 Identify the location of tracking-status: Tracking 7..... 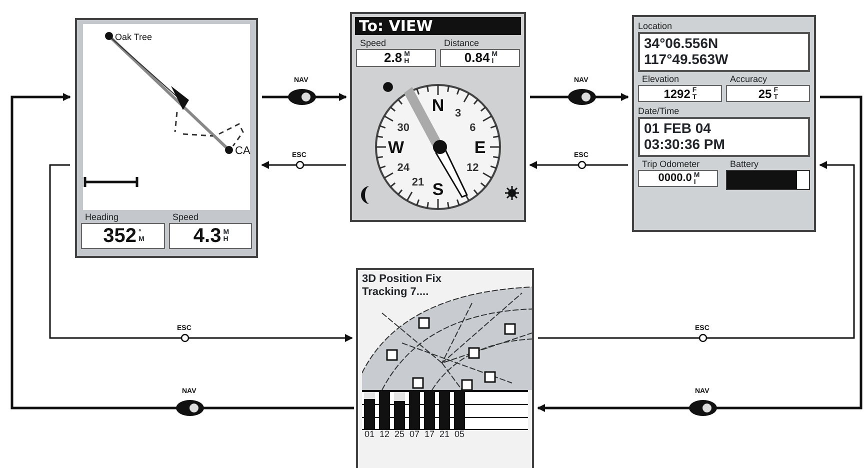
(396, 292).